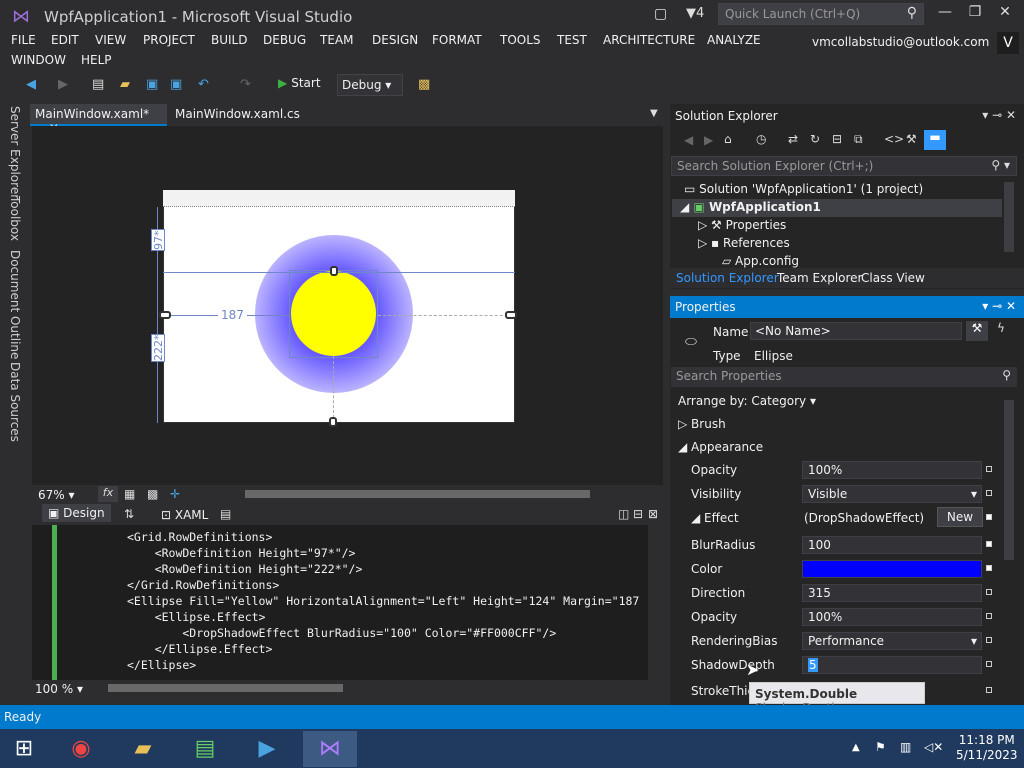 The image size is (1024, 768). Describe the element at coordinates (820, 278) in the screenshot. I see `tab-team-explorer: Team Explorer` at that location.